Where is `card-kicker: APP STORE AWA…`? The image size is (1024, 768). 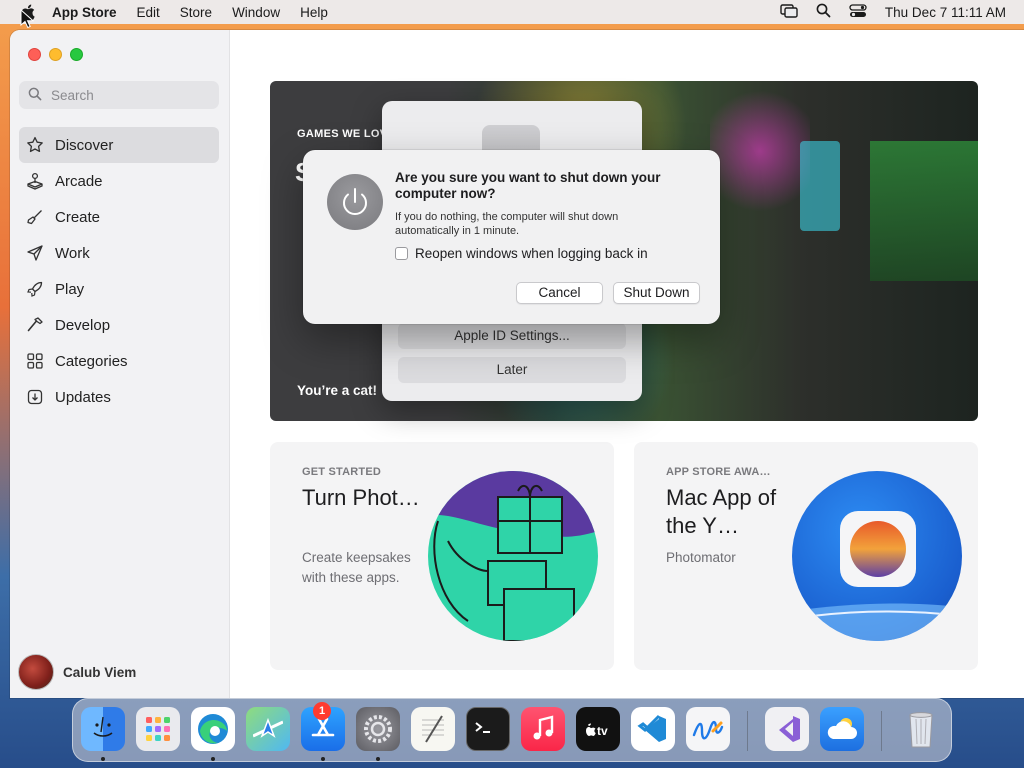 card-kicker: APP STORE AWA… is located at coordinates (718, 472).